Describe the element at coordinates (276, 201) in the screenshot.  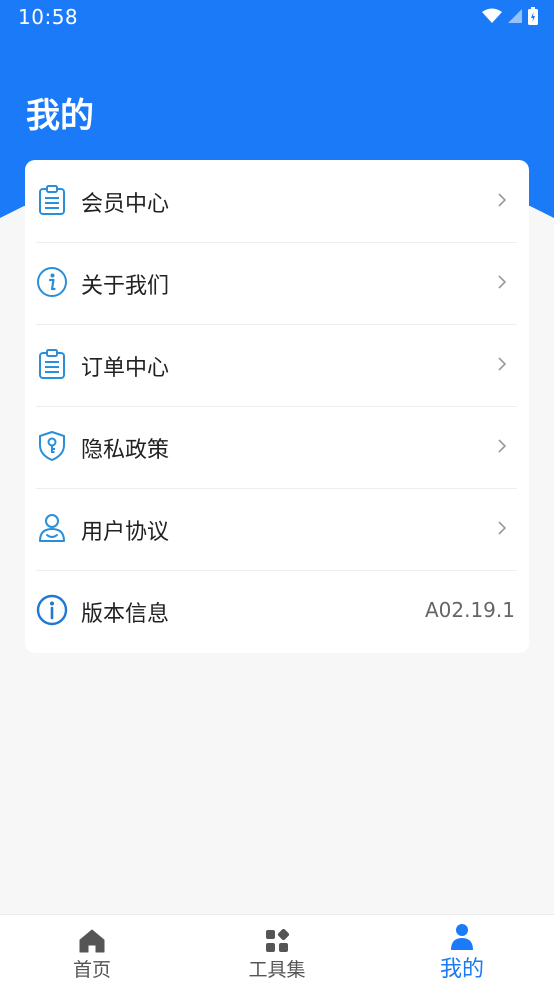
I see `menu-item-membership-center: 会员中心` at that location.